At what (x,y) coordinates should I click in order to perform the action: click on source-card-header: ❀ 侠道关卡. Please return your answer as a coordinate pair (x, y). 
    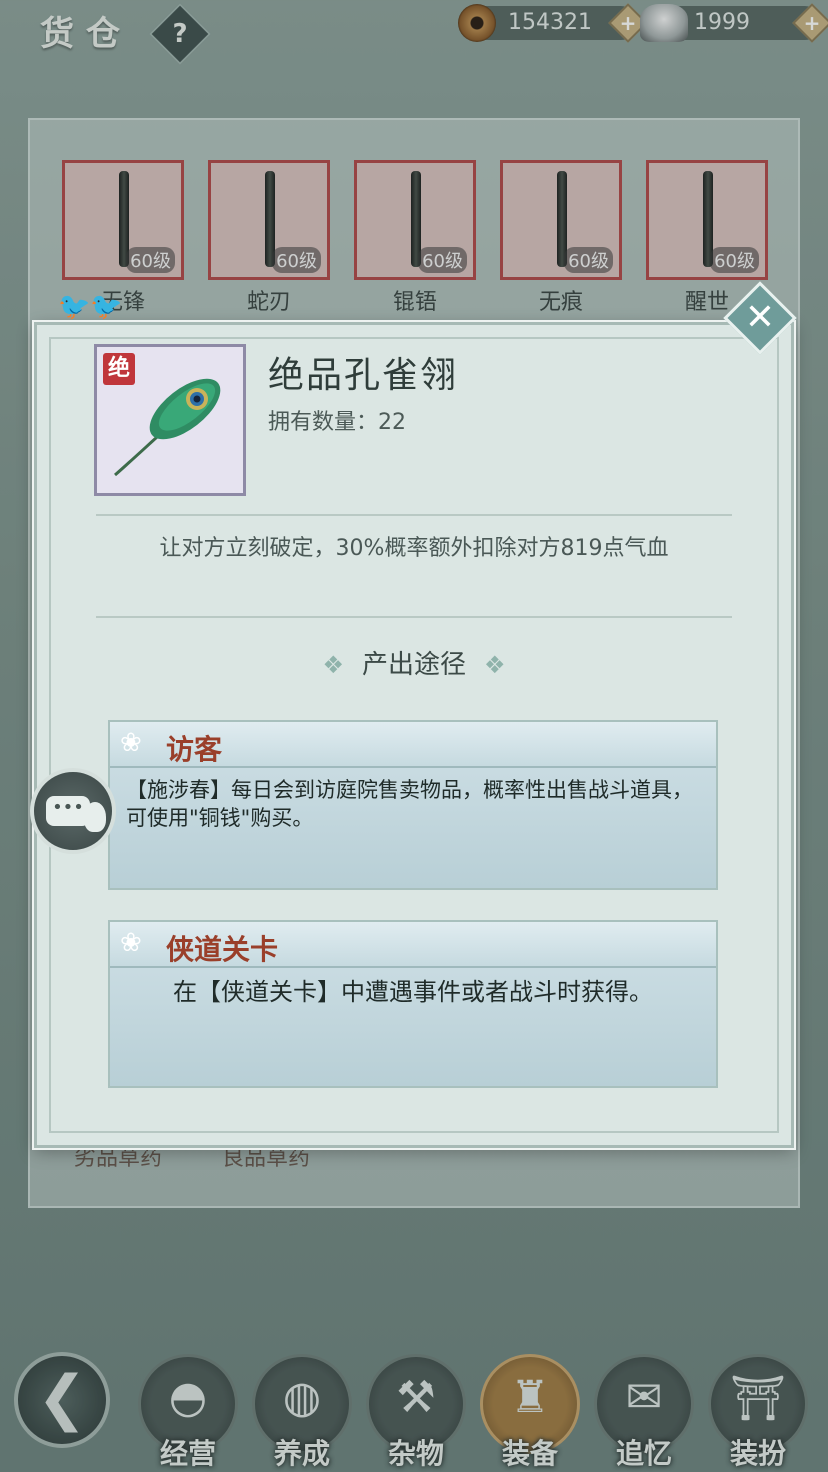
    Looking at the image, I should click on (413, 945).